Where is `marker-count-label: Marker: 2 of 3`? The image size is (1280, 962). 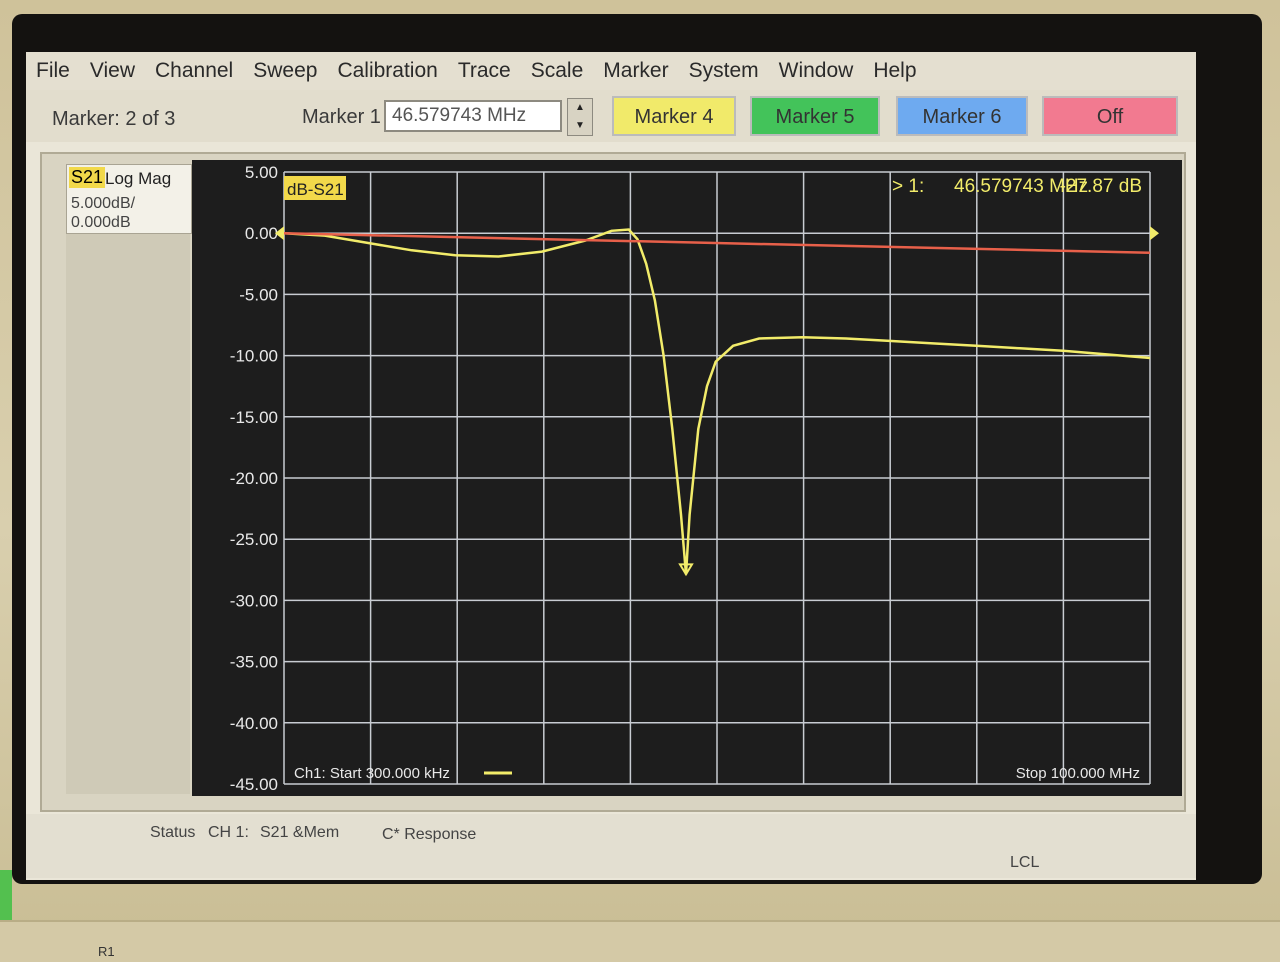
marker-count-label: Marker: 2 of 3 is located at coordinates (114, 119).